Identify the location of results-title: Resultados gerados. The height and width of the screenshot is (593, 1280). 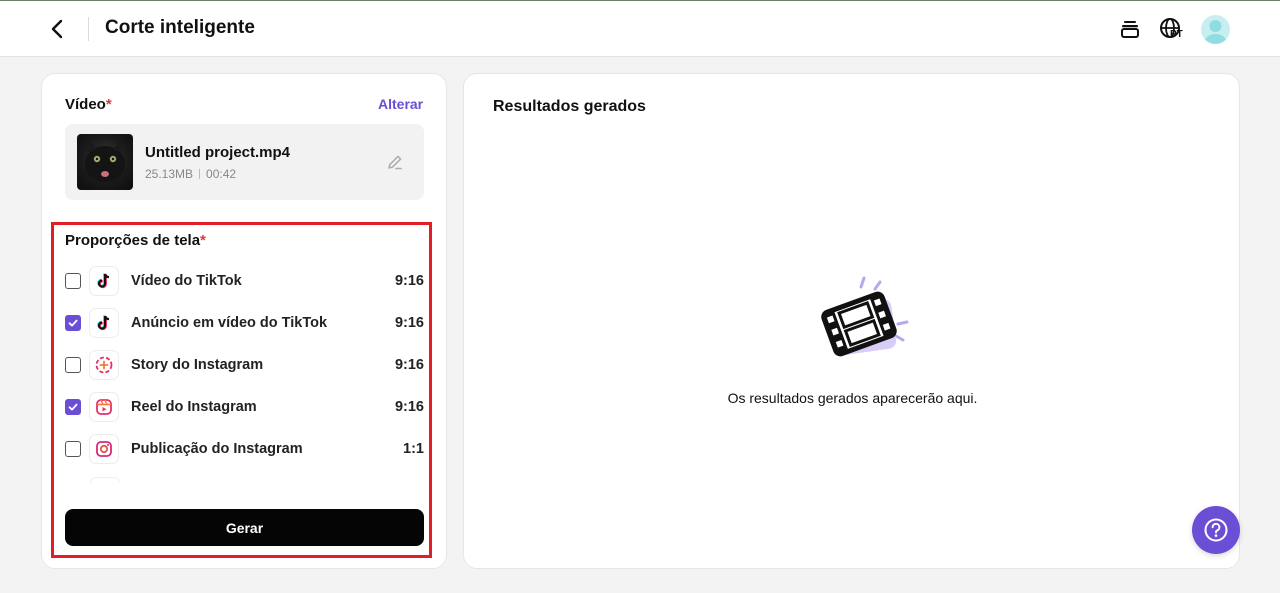
(569, 106).